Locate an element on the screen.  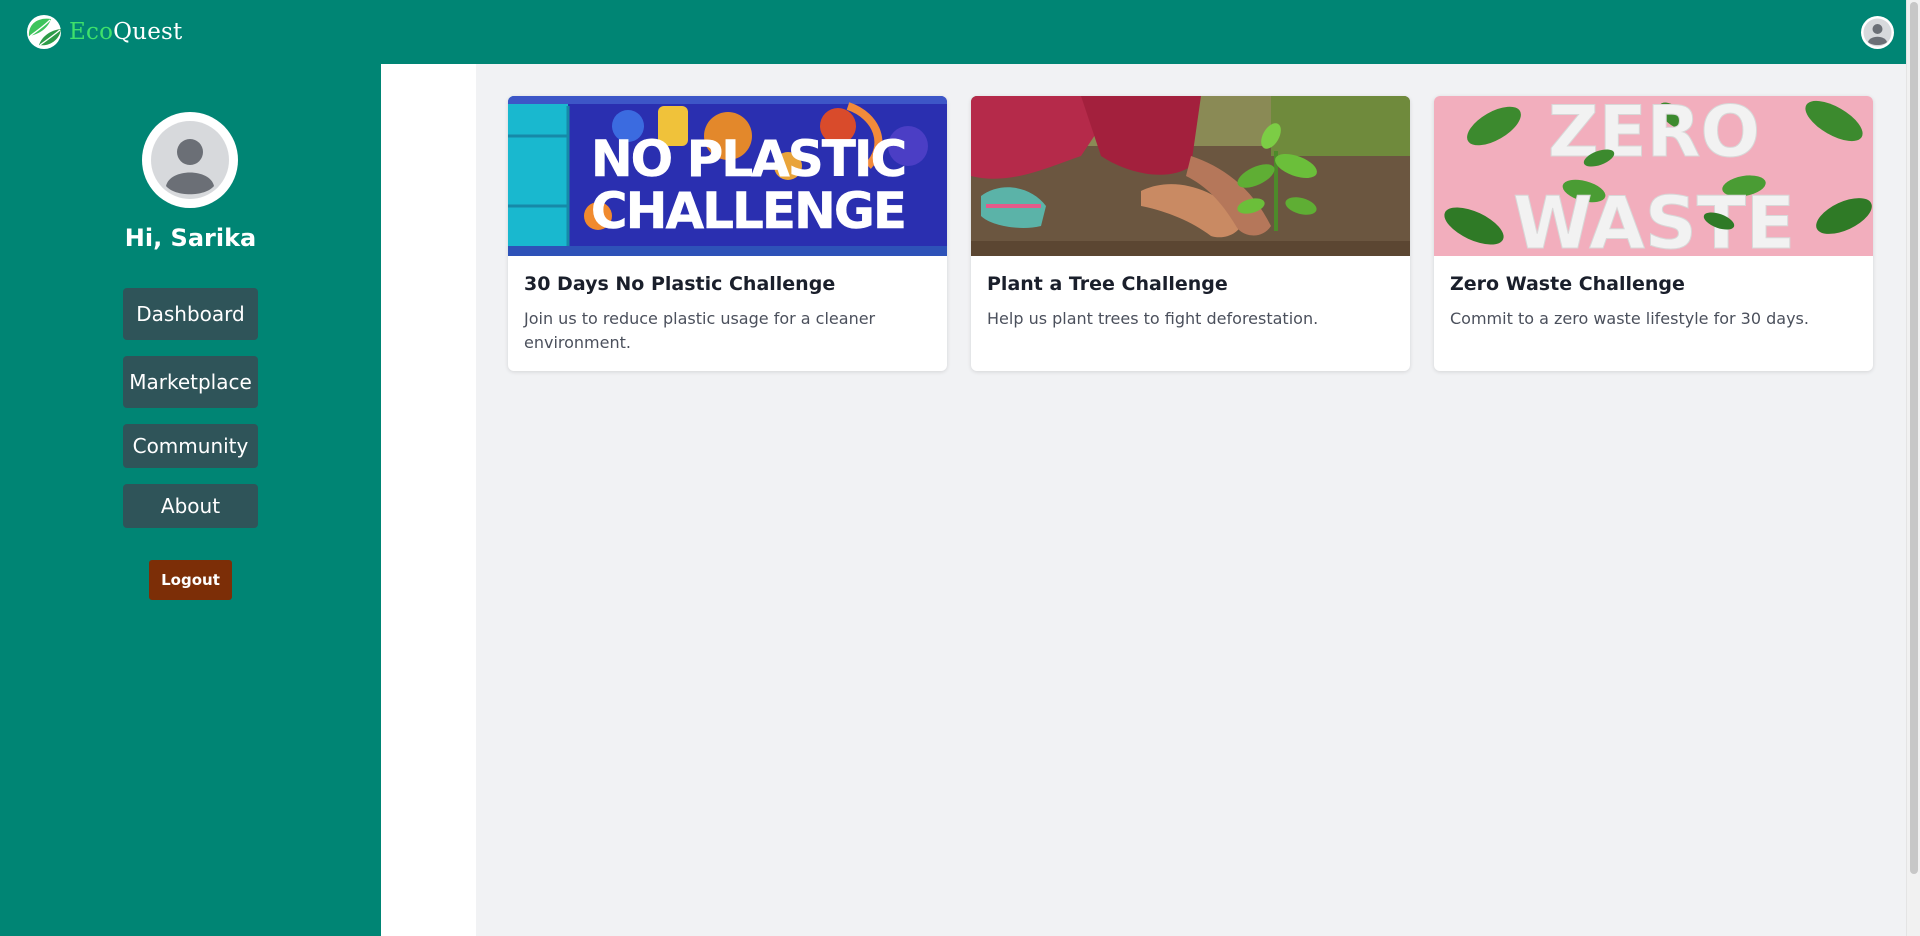
logout-button: Logout is located at coordinates (190, 580).